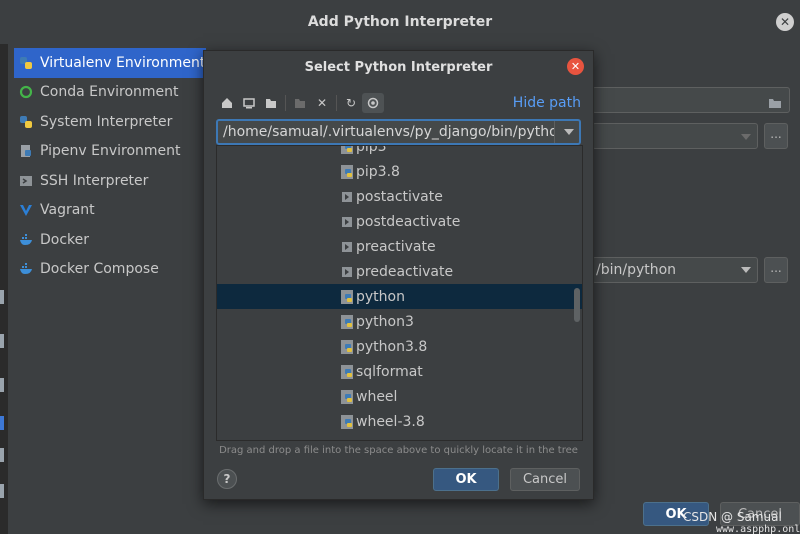 The width and height of the screenshot is (800, 534). What do you see at coordinates (405, 271) in the screenshot?
I see `file-name: predeactivate` at bounding box center [405, 271].